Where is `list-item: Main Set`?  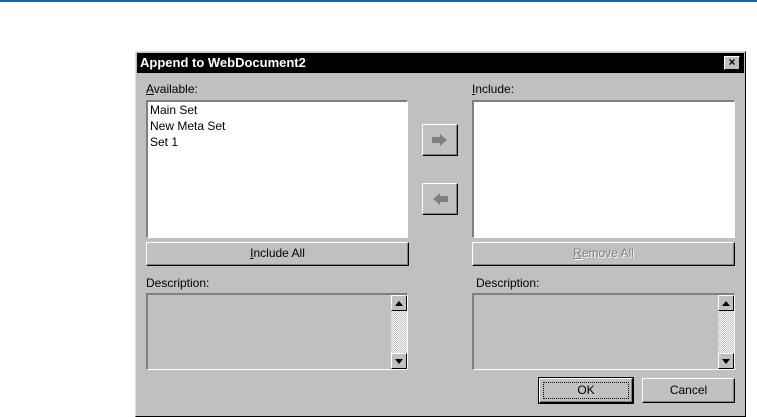
list-item: Main Set is located at coordinates (277, 110).